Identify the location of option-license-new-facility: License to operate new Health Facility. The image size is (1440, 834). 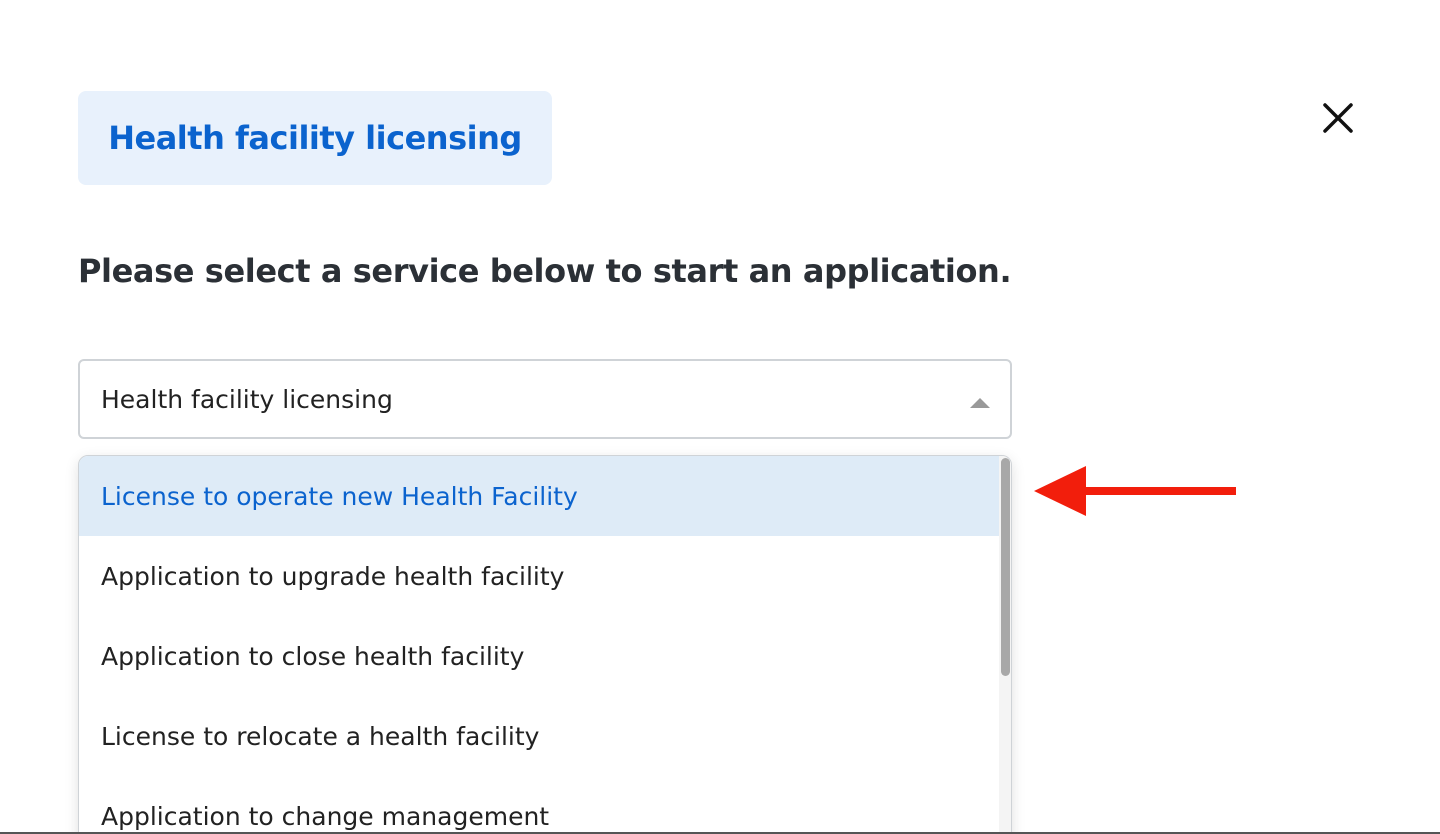
(539, 496).